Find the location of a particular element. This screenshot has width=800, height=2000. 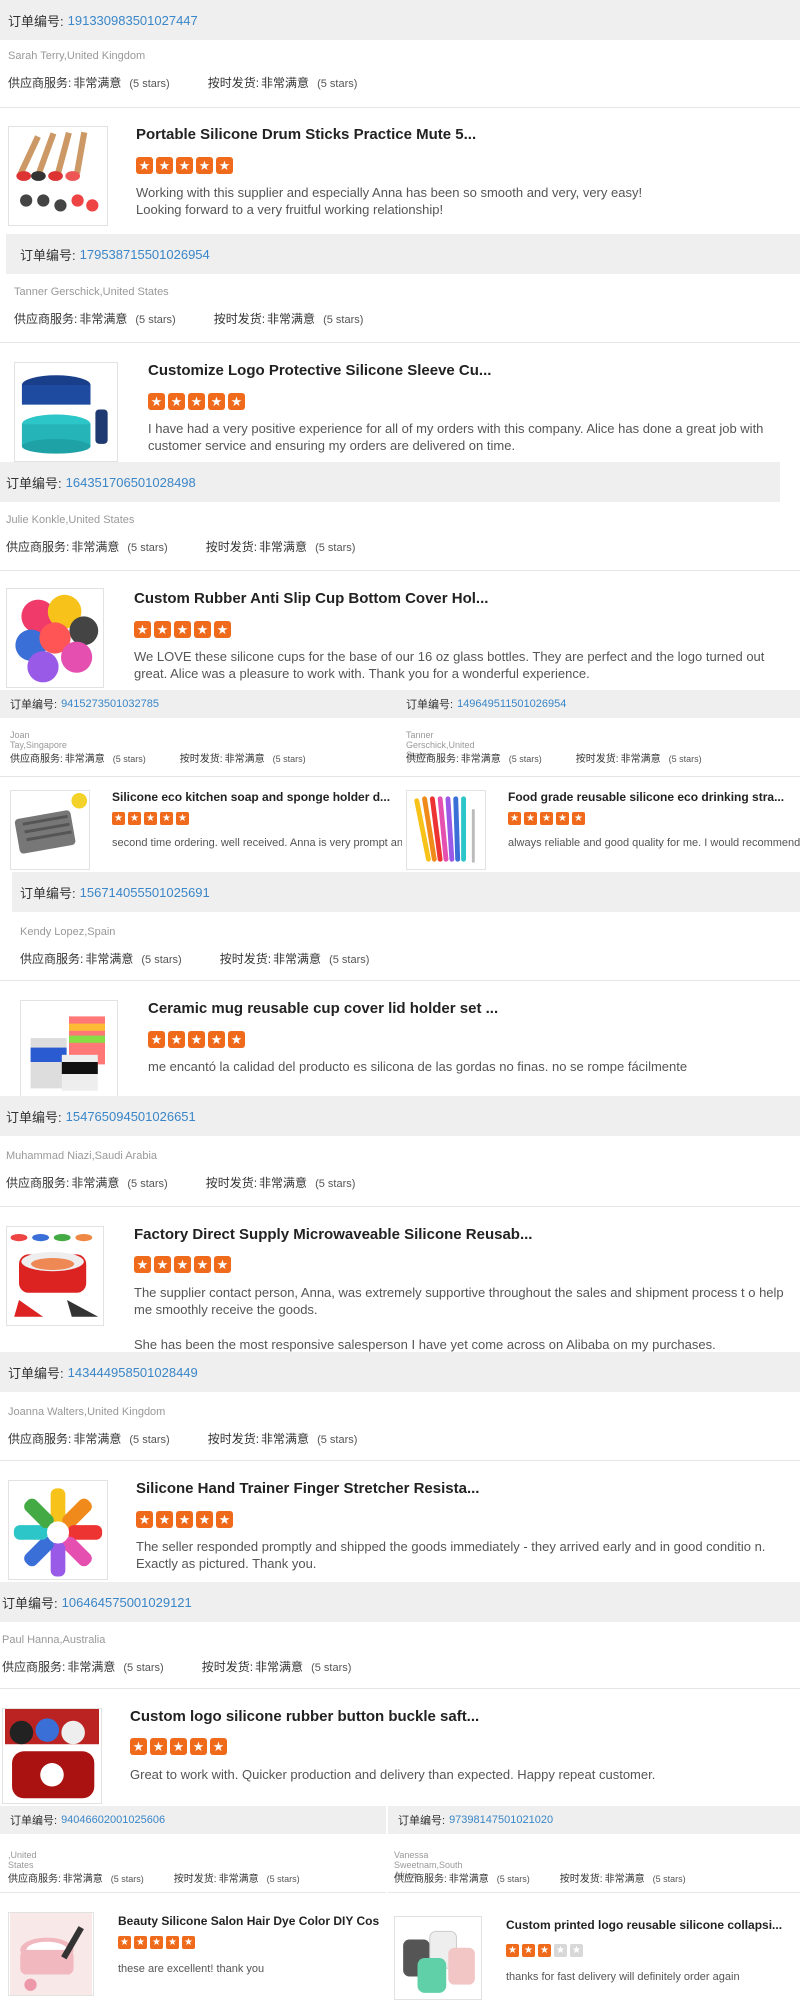

customer-name: Joanna Walters,United Kingdom is located at coordinates (87, 1412).